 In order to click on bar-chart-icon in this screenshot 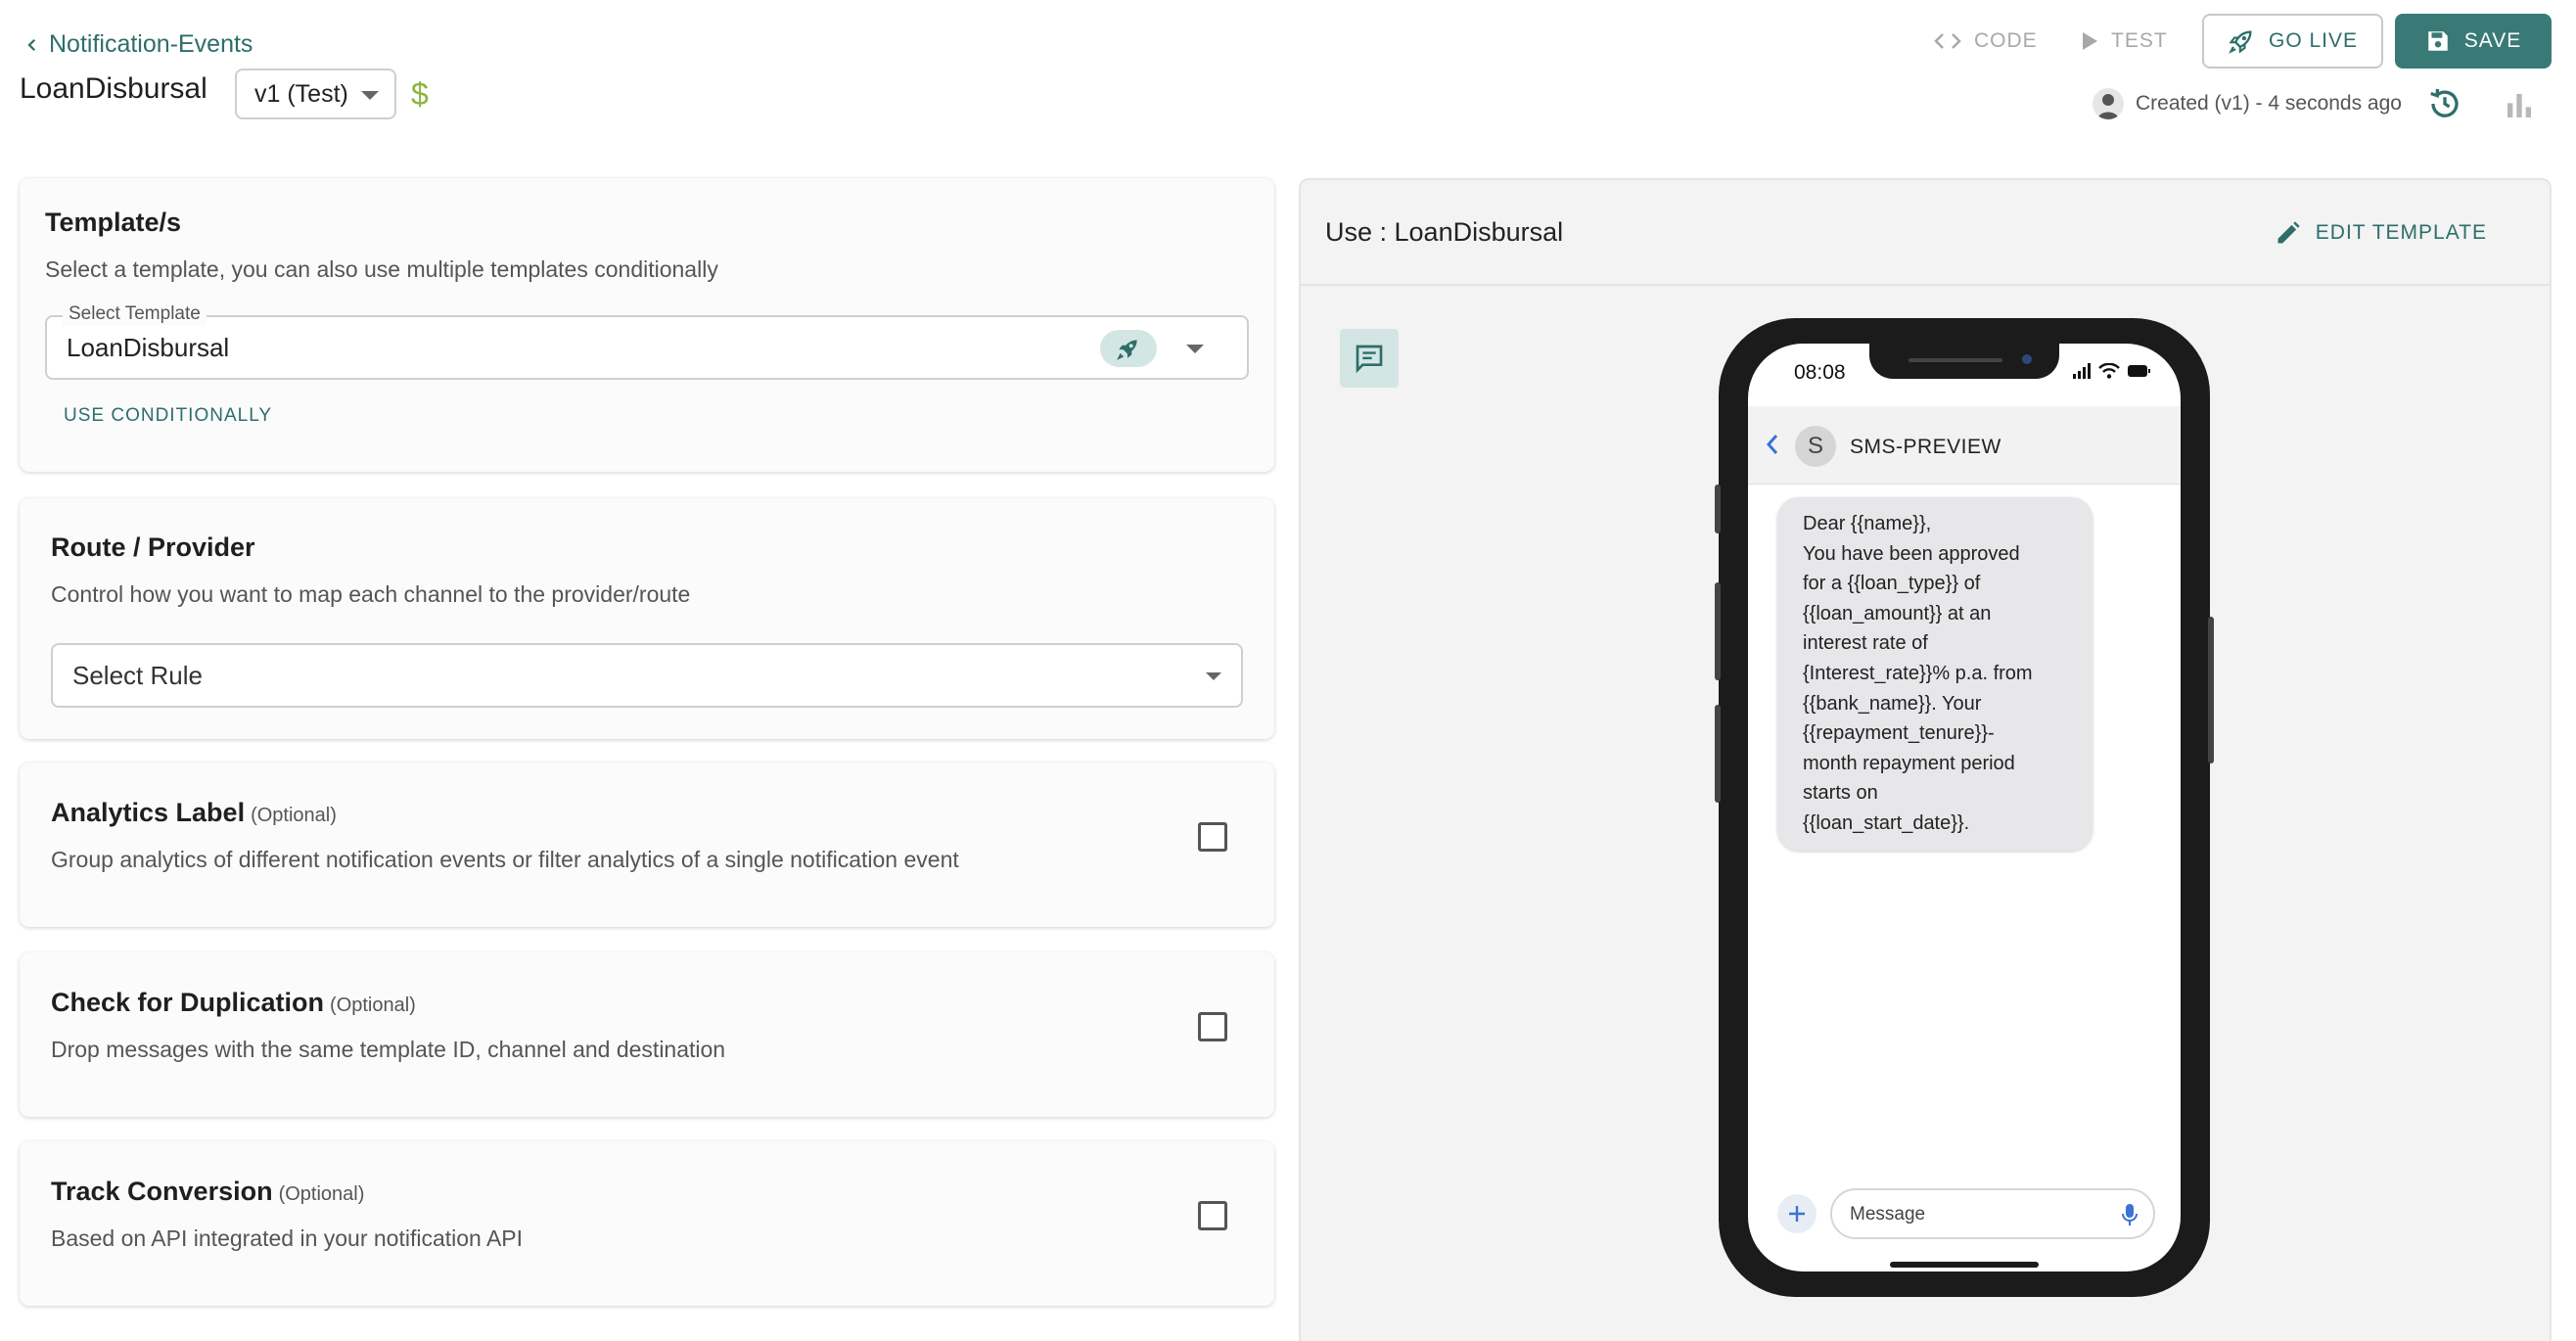, I will do `click(2519, 108)`.